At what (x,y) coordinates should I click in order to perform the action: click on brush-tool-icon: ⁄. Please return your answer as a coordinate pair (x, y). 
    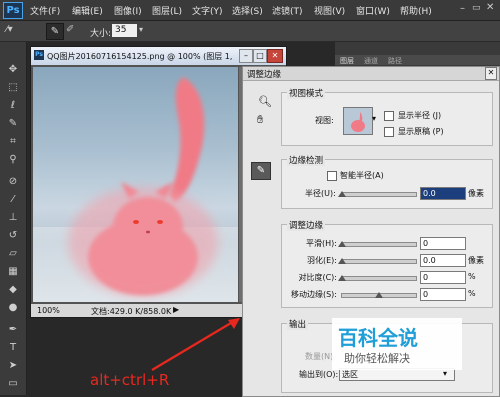
    Looking at the image, I should click on (13, 200).